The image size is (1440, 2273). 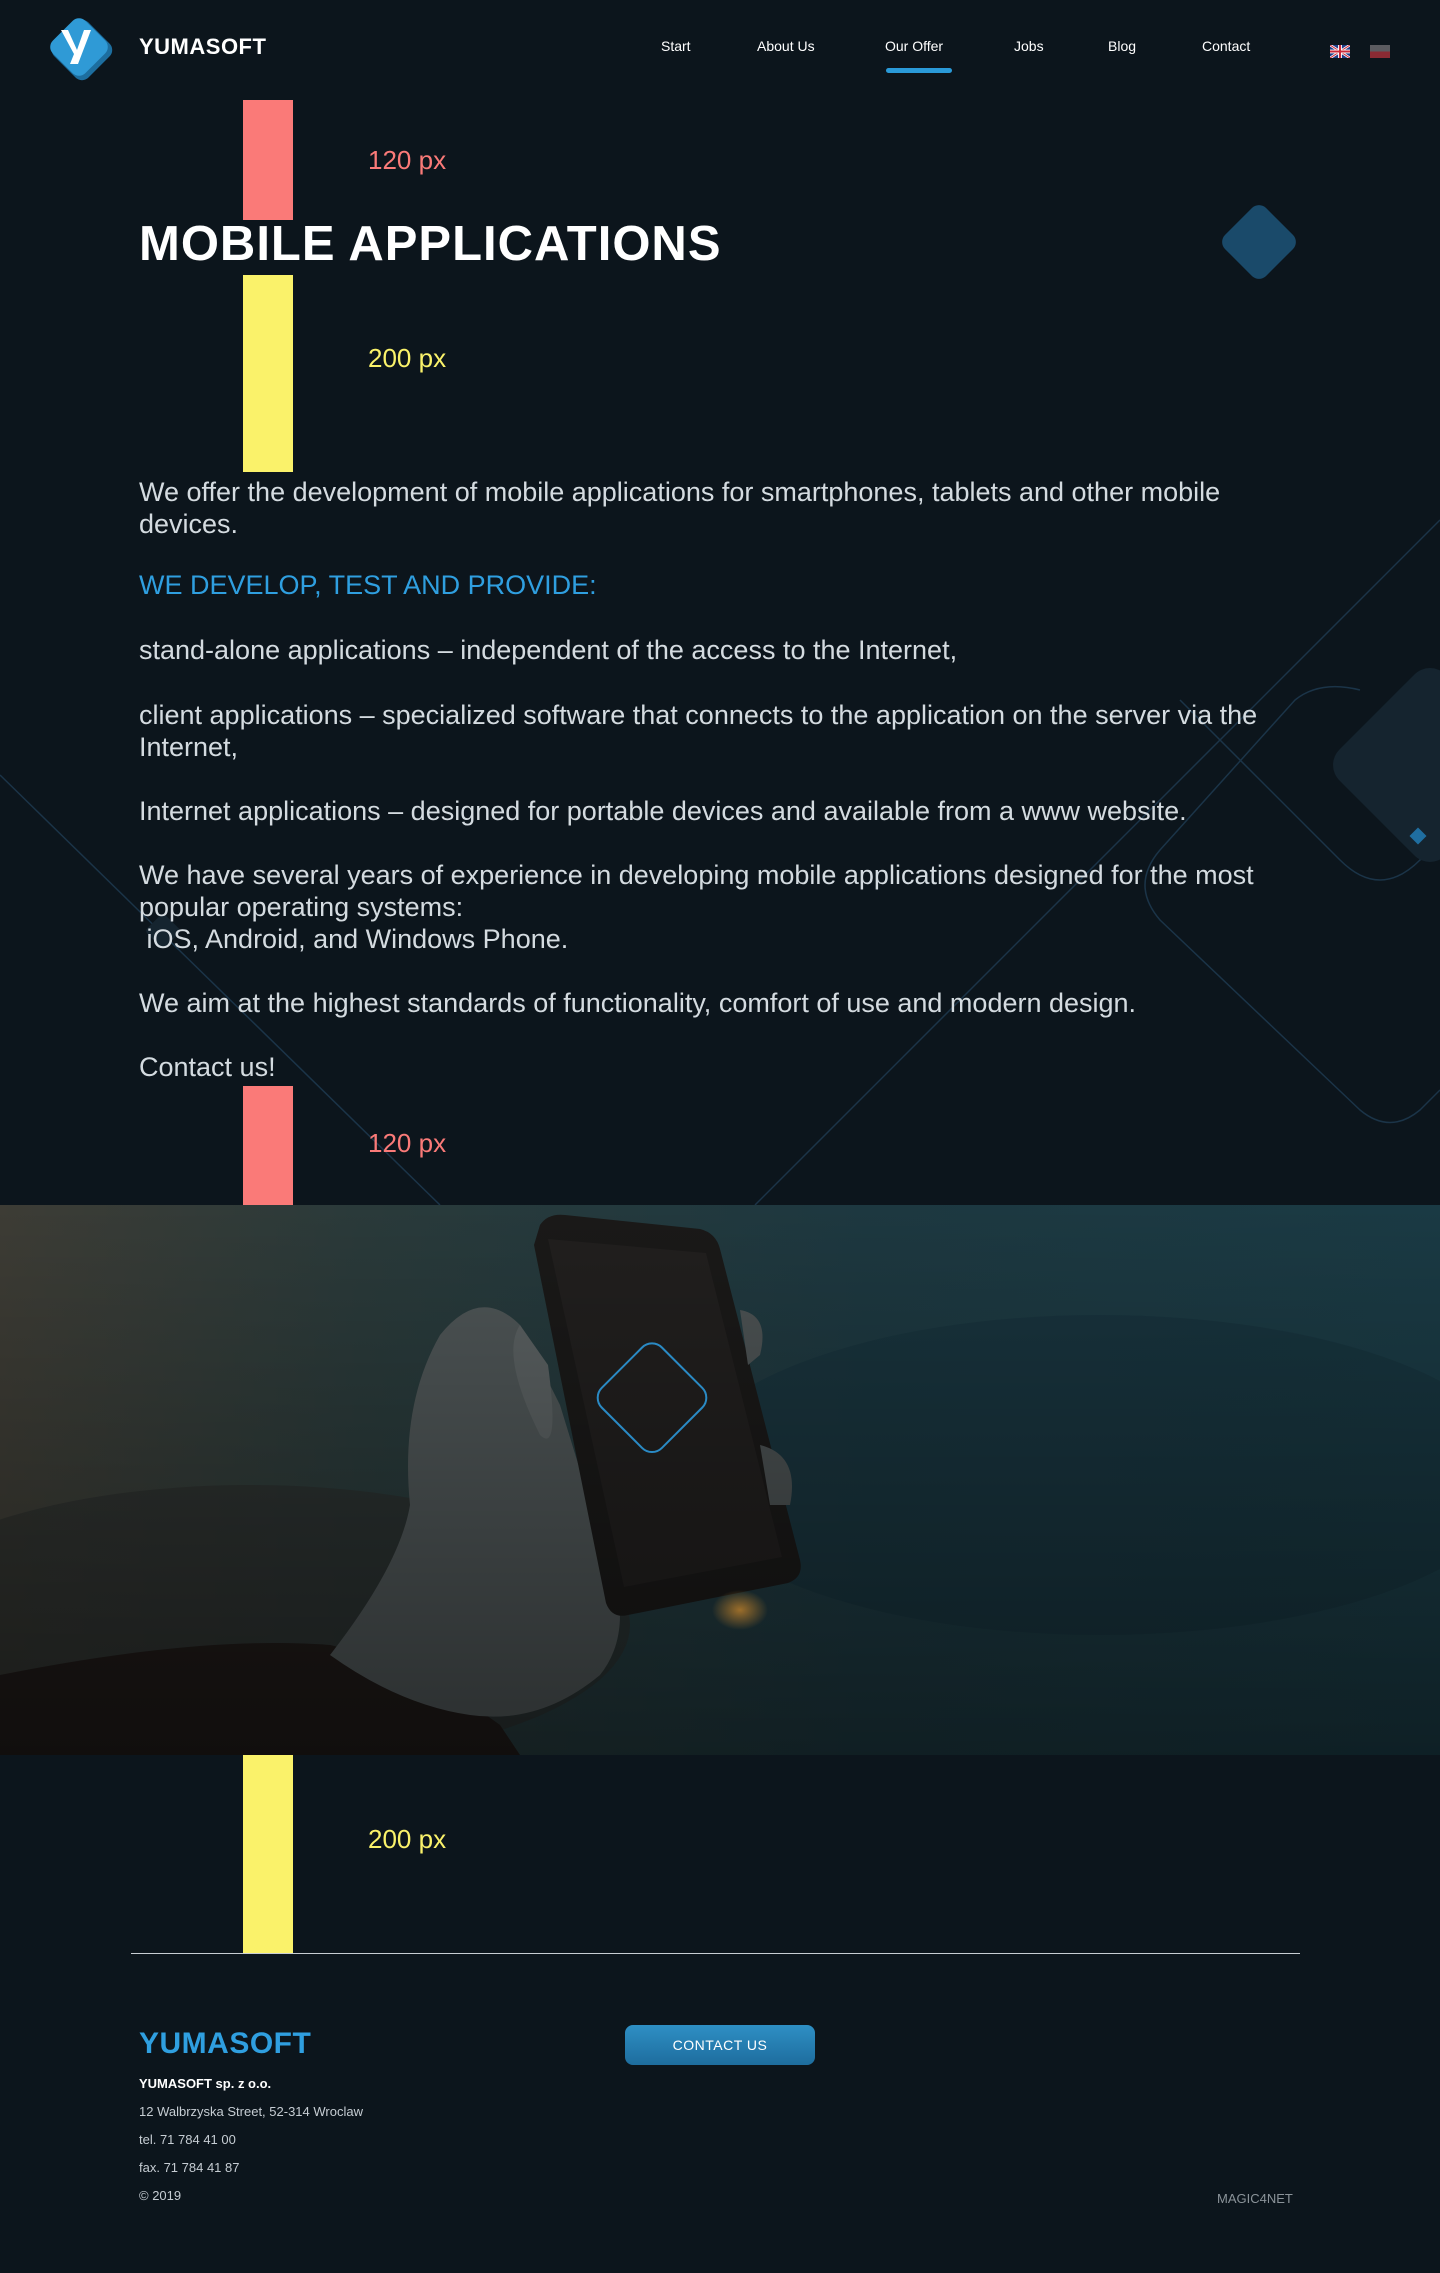 I want to click on nav-start: Start, so click(x=676, y=46).